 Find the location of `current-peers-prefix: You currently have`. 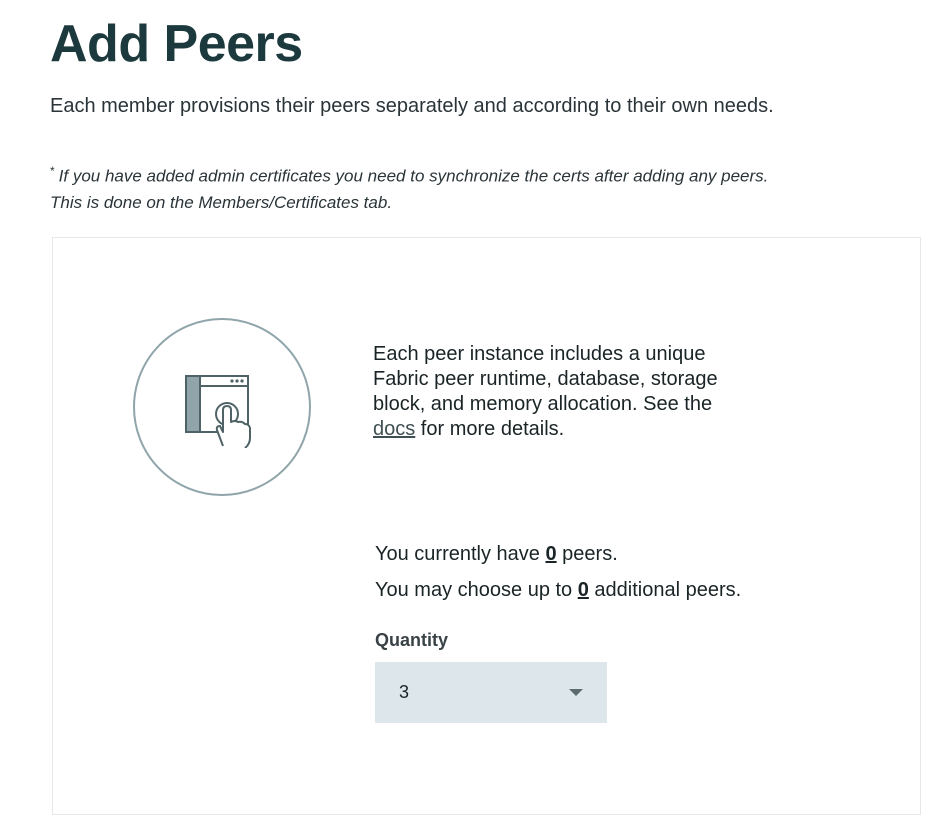

current-peers-prefix: You currently have is located at coordinates (460, 554).